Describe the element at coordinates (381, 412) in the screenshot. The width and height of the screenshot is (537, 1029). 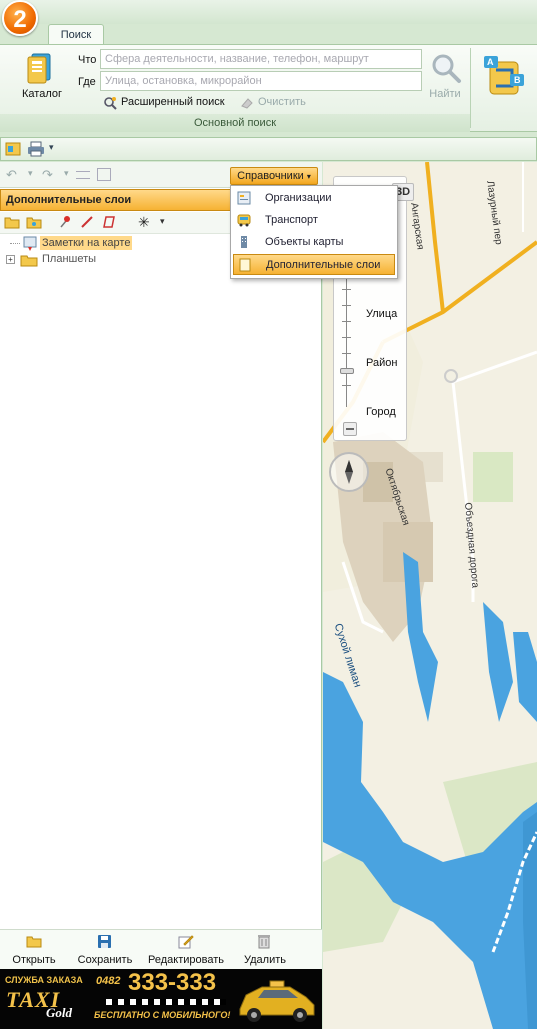
I see `zoom-level-city: Город` at that location.